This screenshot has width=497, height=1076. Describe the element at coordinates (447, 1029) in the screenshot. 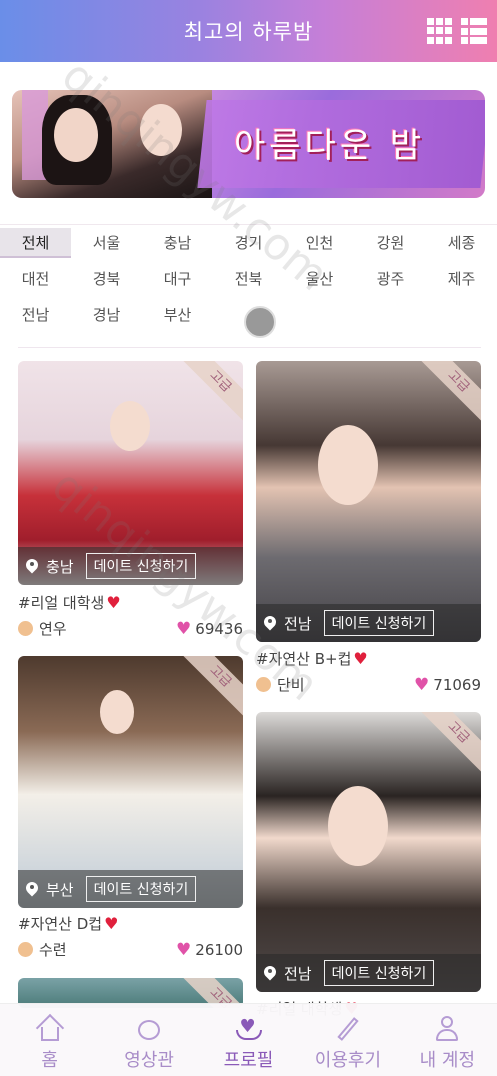

I see `user-icon` at that location.